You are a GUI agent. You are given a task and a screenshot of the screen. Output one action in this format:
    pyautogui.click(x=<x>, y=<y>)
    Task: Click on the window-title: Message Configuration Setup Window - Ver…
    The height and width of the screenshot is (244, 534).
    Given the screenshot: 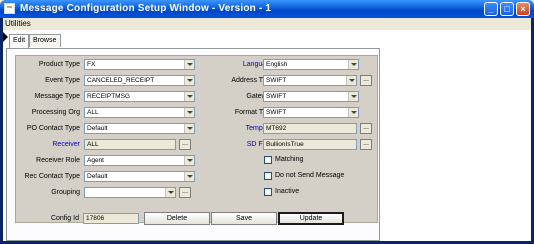 What is the action you would take?
    pyautogui.click(x=146, y=8)
    